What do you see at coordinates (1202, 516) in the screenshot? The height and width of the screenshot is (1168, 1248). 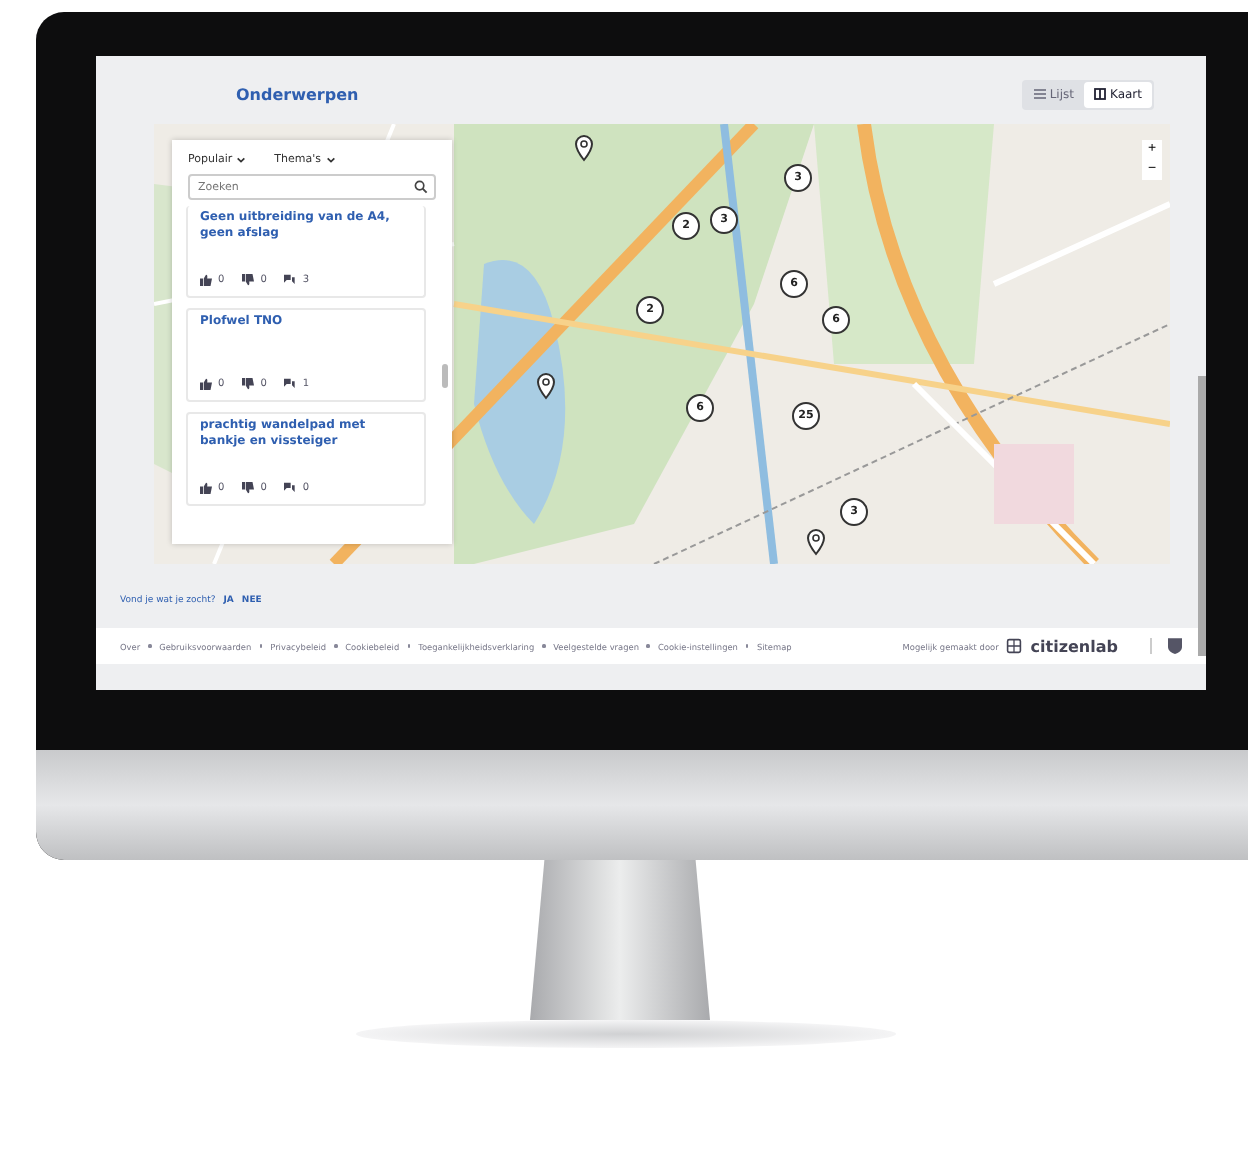 I see `page-scrollbar` at bounding box center [1202, 516].